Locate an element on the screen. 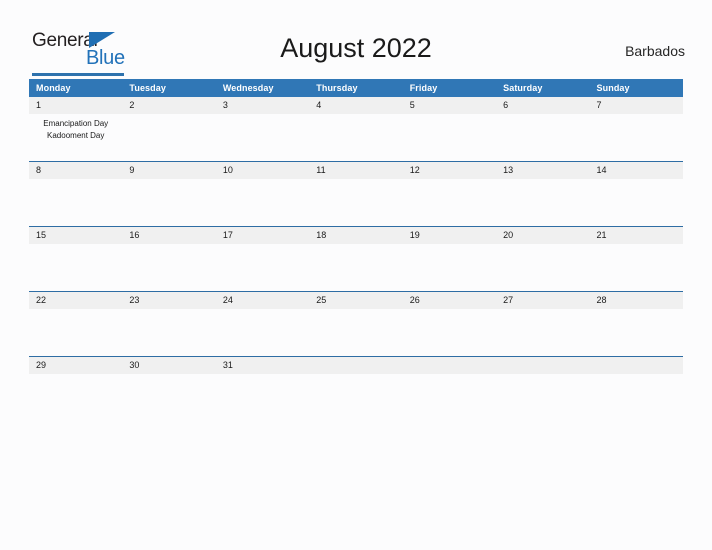 Image resolution: width=712 pixels, height=550 pixels. calendar-day-cell: 22 is located at coordinates (76, 324).